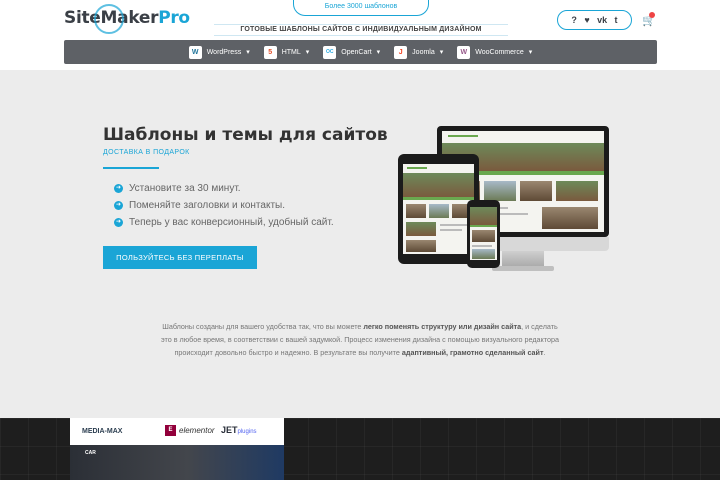 This screenshot has width=720, height=480. What do you see at coordinates (574, 20) in the screenshot?
I see `question-icon: ?` at bounding box center [574, 20].